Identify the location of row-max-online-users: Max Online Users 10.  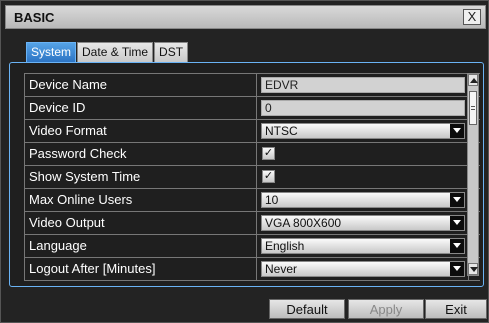
(252, 200).